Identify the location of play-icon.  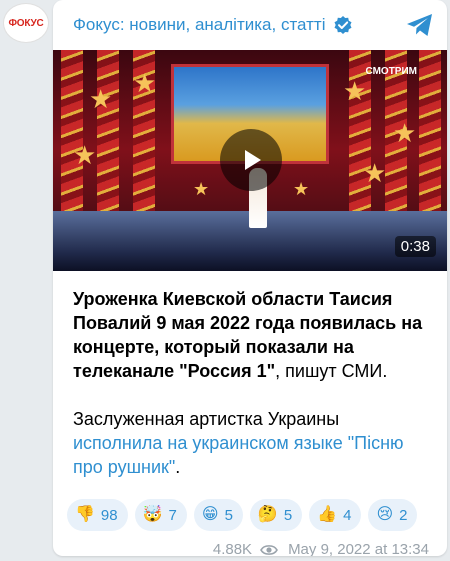
(253, 160).